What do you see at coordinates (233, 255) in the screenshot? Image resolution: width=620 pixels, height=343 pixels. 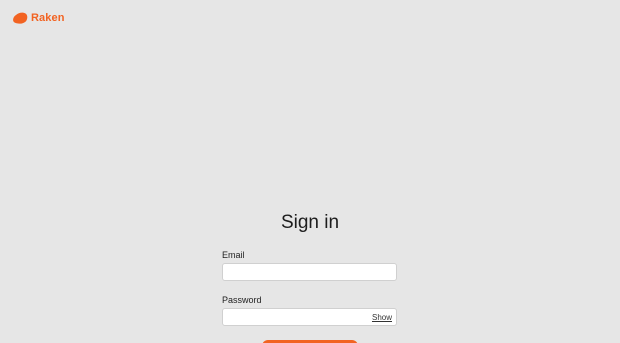 I see `email-label: Email` at bounding box center [233, 255].